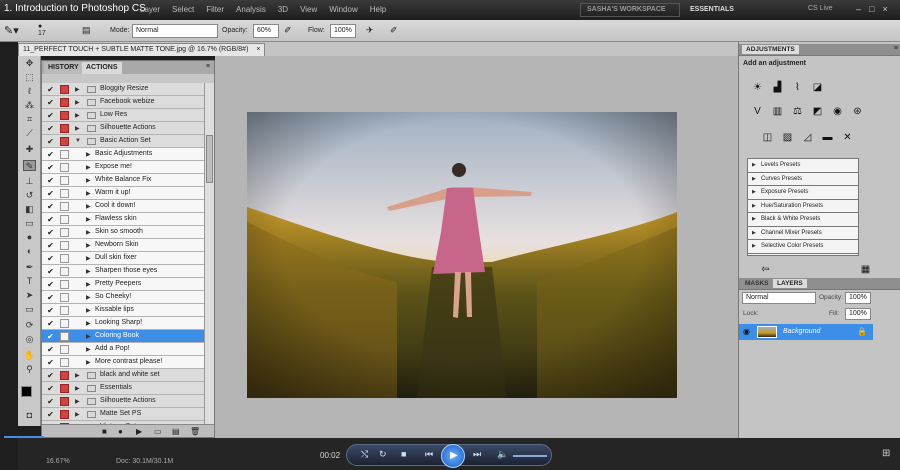 This screenshot has height=470, width=900. Describe the element at coordinates (29, 339) in the screenshot. I see `3d-camera-tool-icon: ◎` at that location.